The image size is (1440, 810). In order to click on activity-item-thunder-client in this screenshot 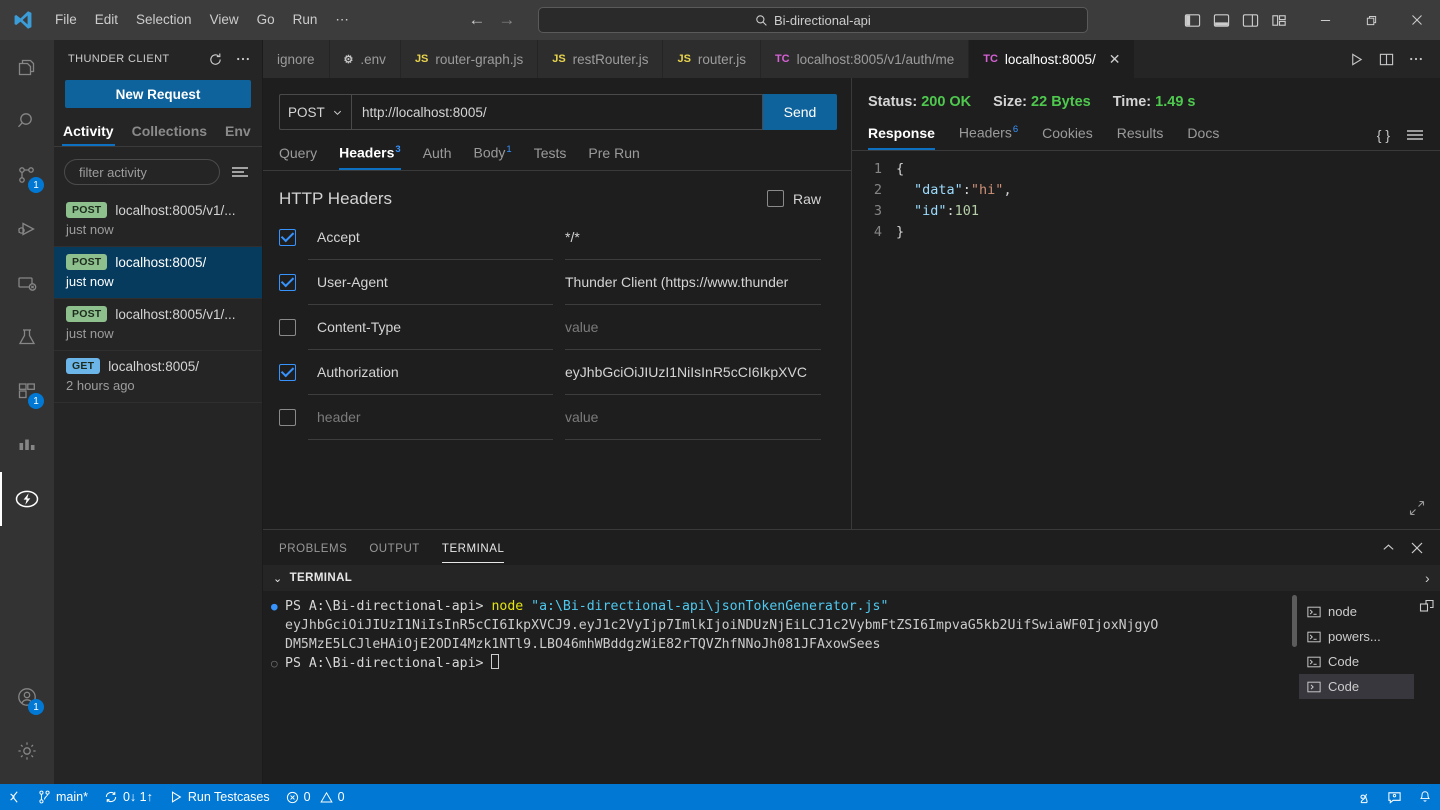, I will do `click(27, 499)`.